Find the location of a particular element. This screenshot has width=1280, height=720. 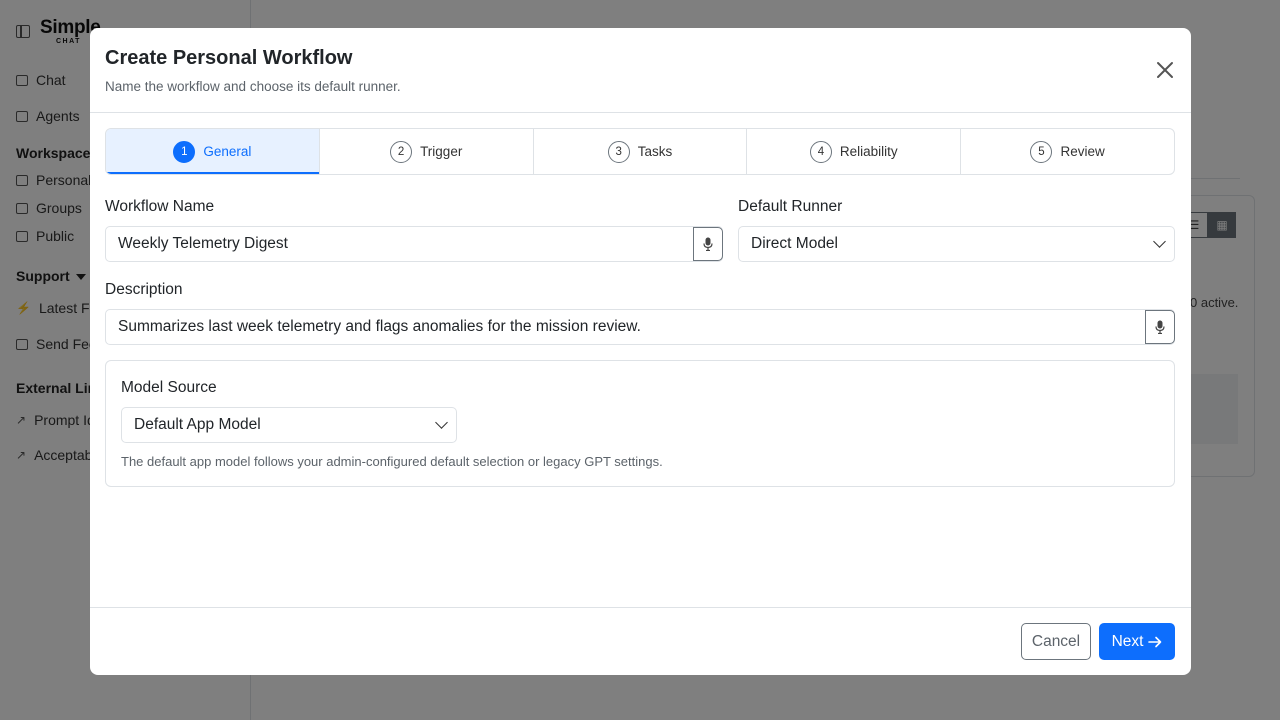

step-reliability: 4 Reliability is located at coordinates (854, 151).